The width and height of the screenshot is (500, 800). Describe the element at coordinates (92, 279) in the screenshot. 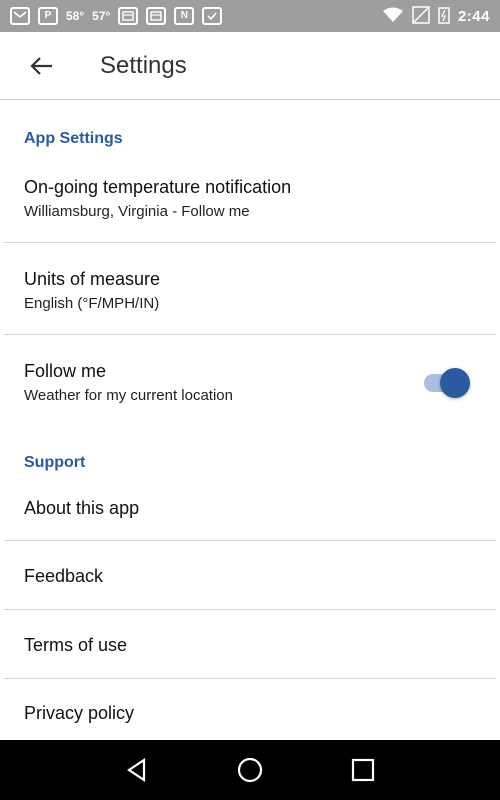

I see `setting-units-title: Units of measure` at that location.